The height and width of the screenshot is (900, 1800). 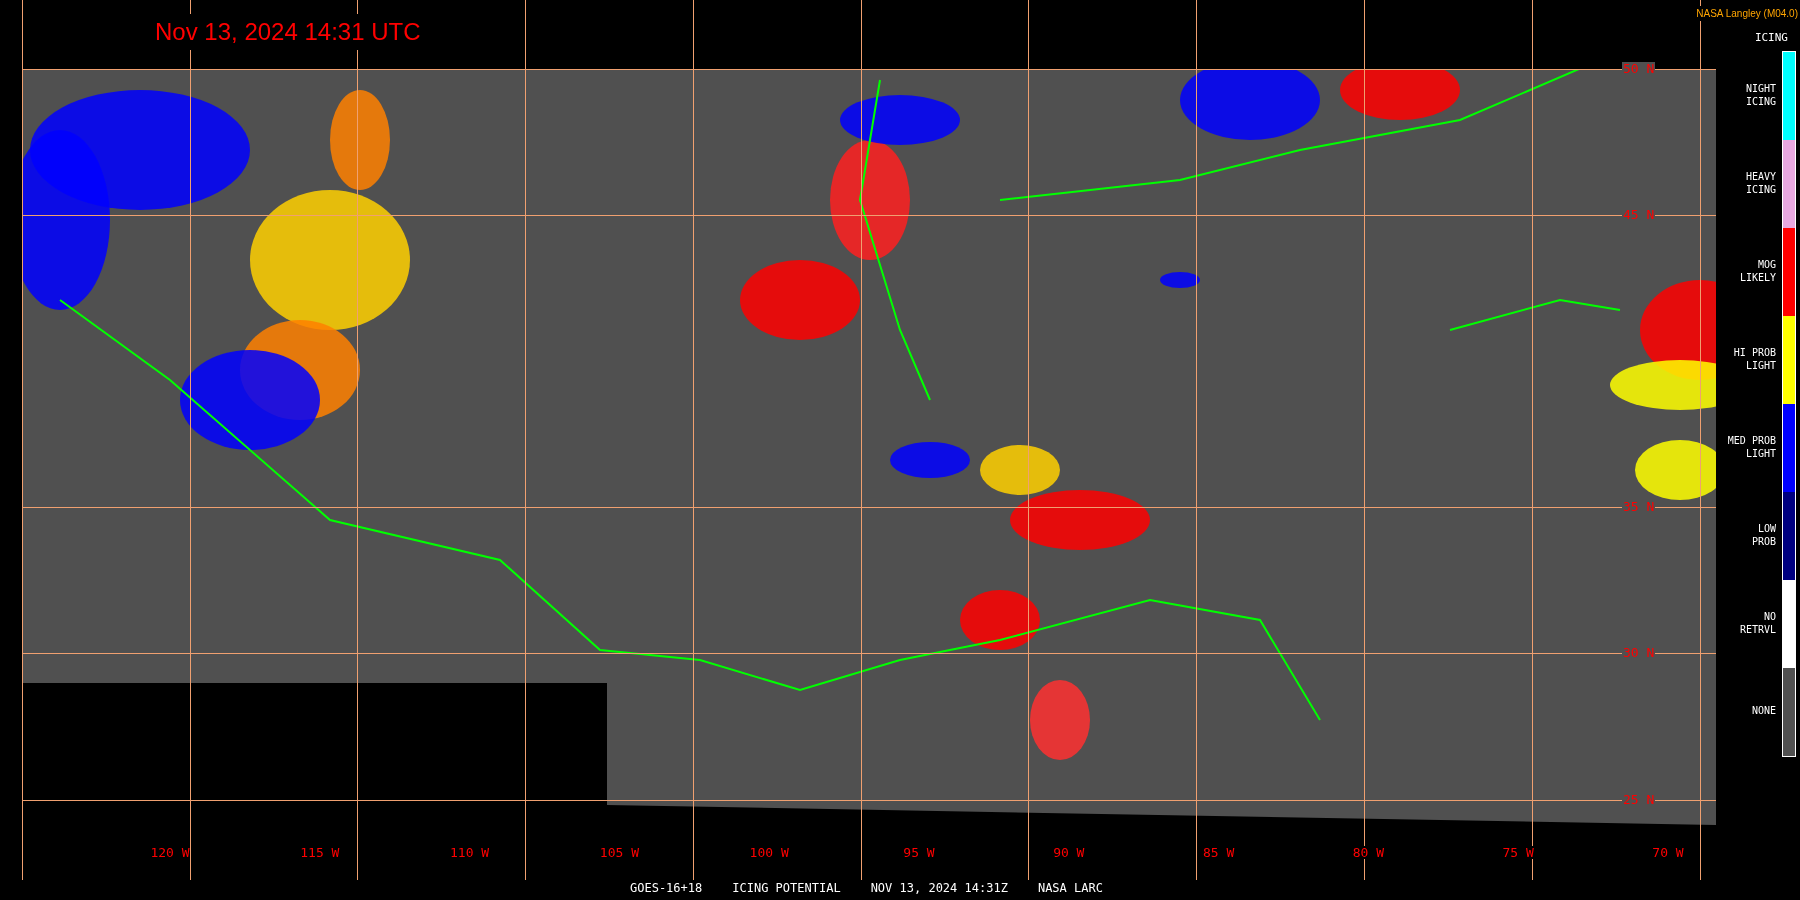 I want to click on timestamp-title: Nov 13, 2024 14:31 UTC, so click(x=288, y=32).